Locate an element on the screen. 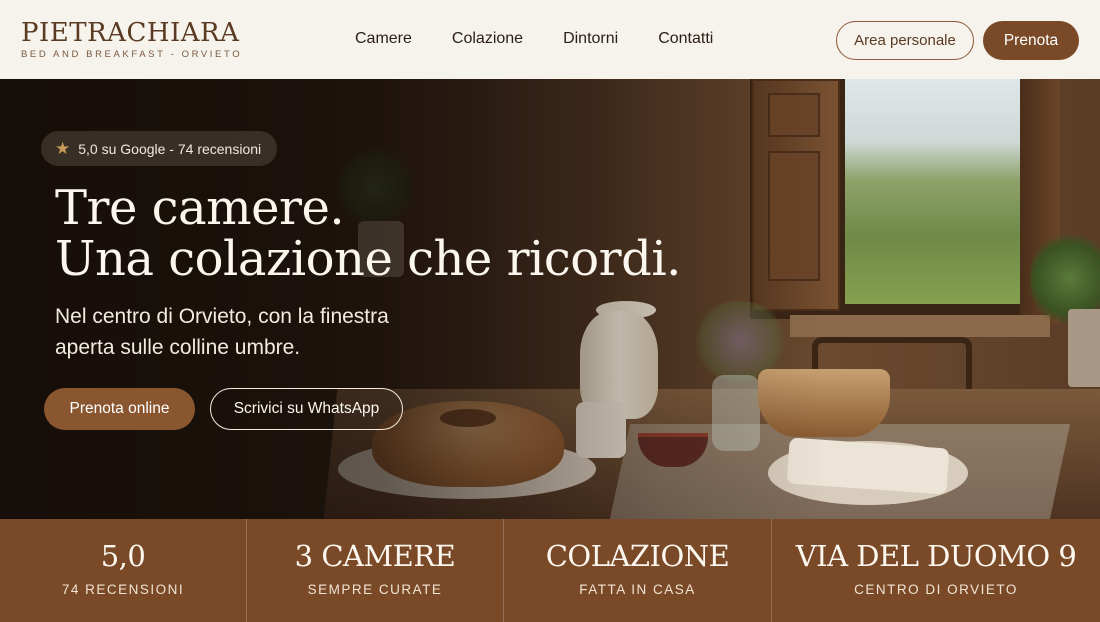 This screenshot has height=622, width=1100. brand-logo: PIETRACHIARA BED AND BREAKFAST - ORVIETO is located at coordinates (131, 39).